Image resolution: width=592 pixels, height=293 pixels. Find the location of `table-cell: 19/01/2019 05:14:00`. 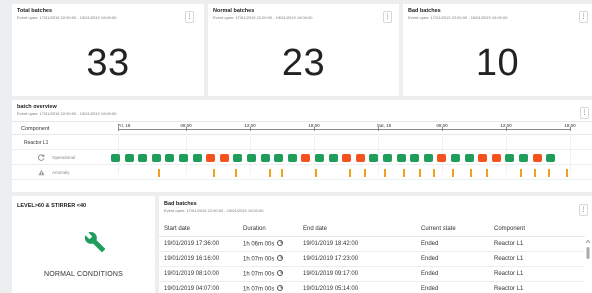

table-cell: 19/01/2019 05:14:00 is located at coordinates (357, 287).